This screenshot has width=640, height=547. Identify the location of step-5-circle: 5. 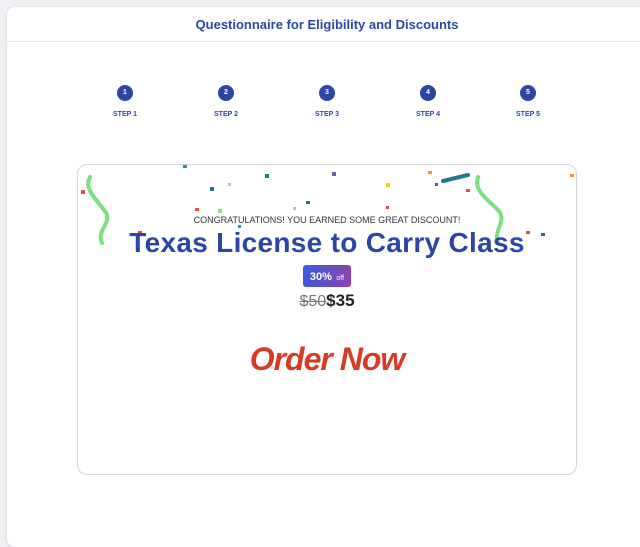
(528, 93).